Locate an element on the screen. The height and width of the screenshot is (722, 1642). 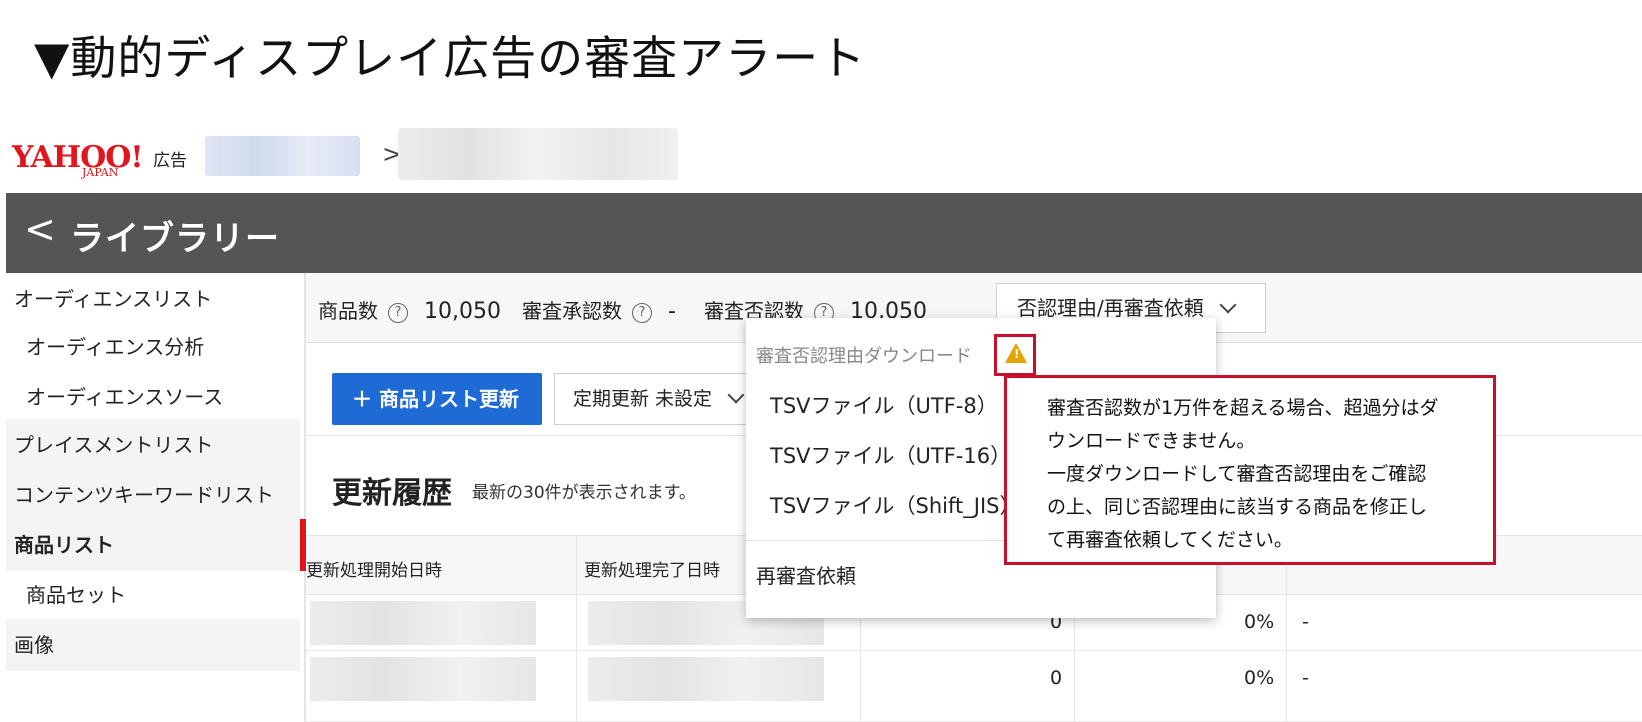
dropdown-label: 否認理由/再審査依頼 is located at coordinates (1110, 308).